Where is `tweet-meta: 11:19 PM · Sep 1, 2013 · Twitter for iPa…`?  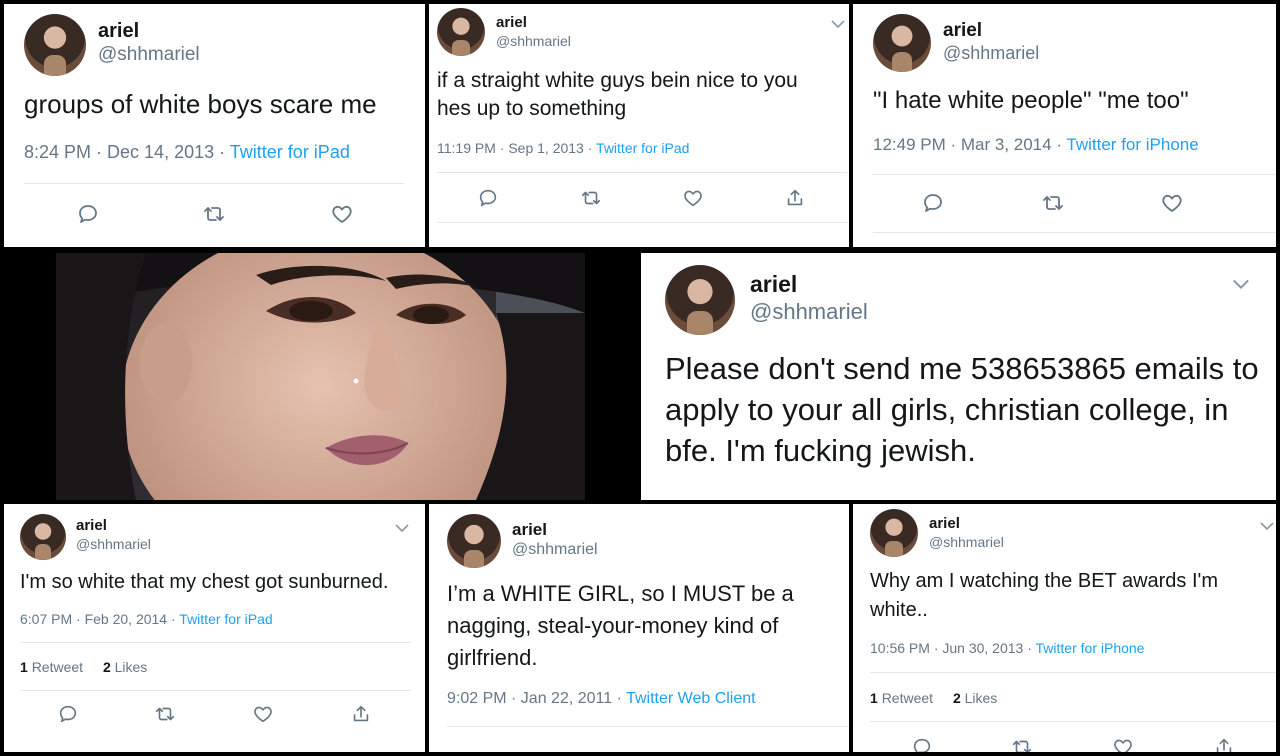 tweet-meta: 11:19 PM · Sep 1, 2013 · Twitter for iPa… is located at coordinates (563, 148).